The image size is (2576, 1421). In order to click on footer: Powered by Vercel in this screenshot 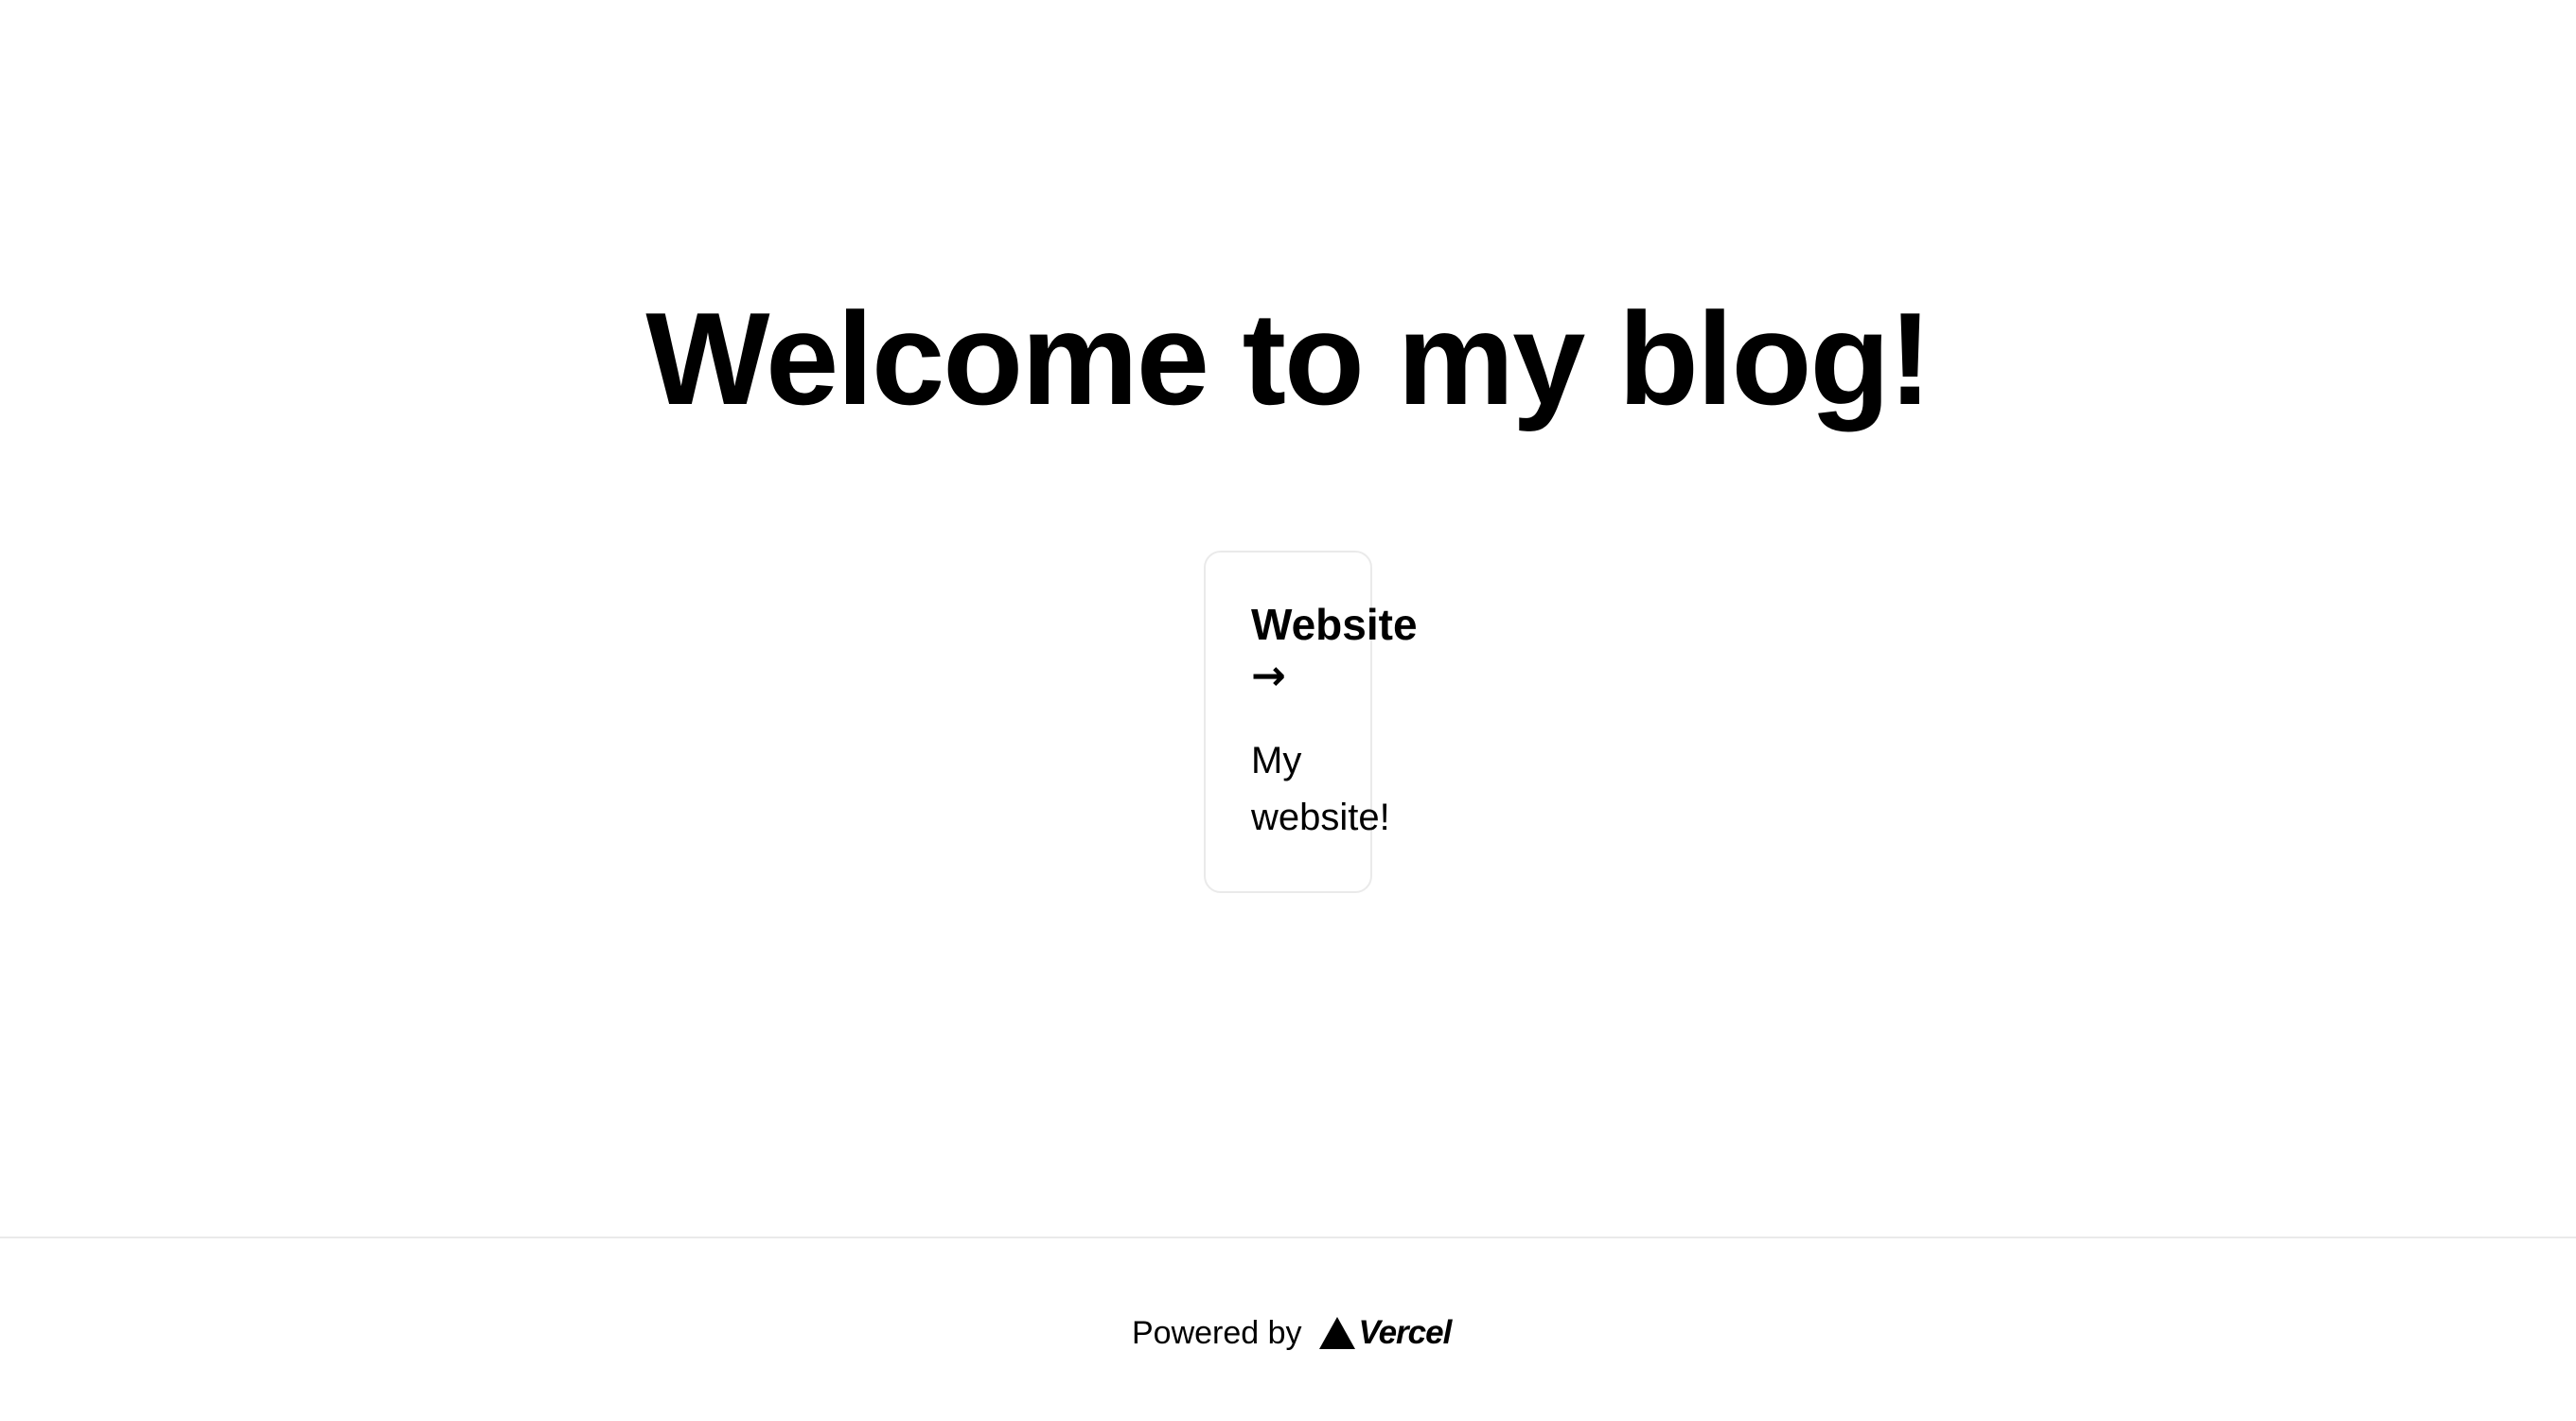, I will do `click(1288, 1329)`.